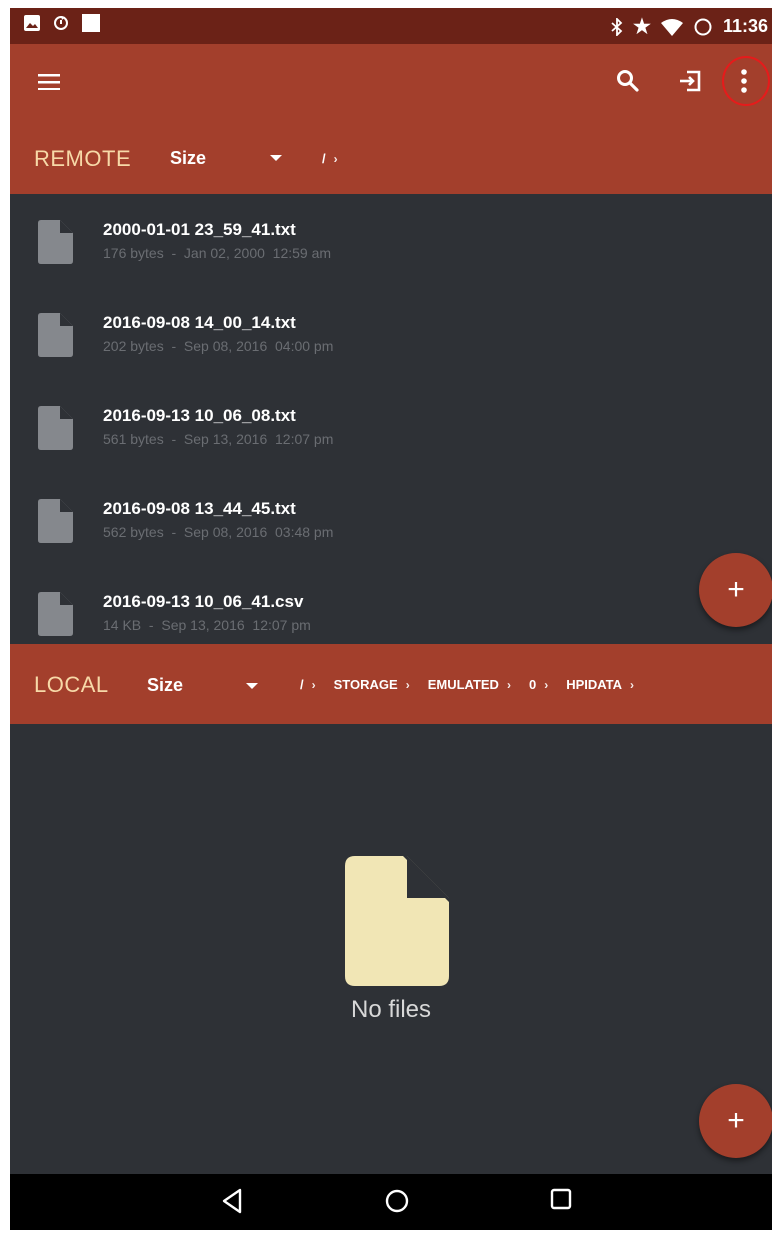 This screenshot has width=772, height=1239. What do you see at coordinates (746, 81) in the screenshot?
I see `highlight-circle` at bounding box center [746, 81].